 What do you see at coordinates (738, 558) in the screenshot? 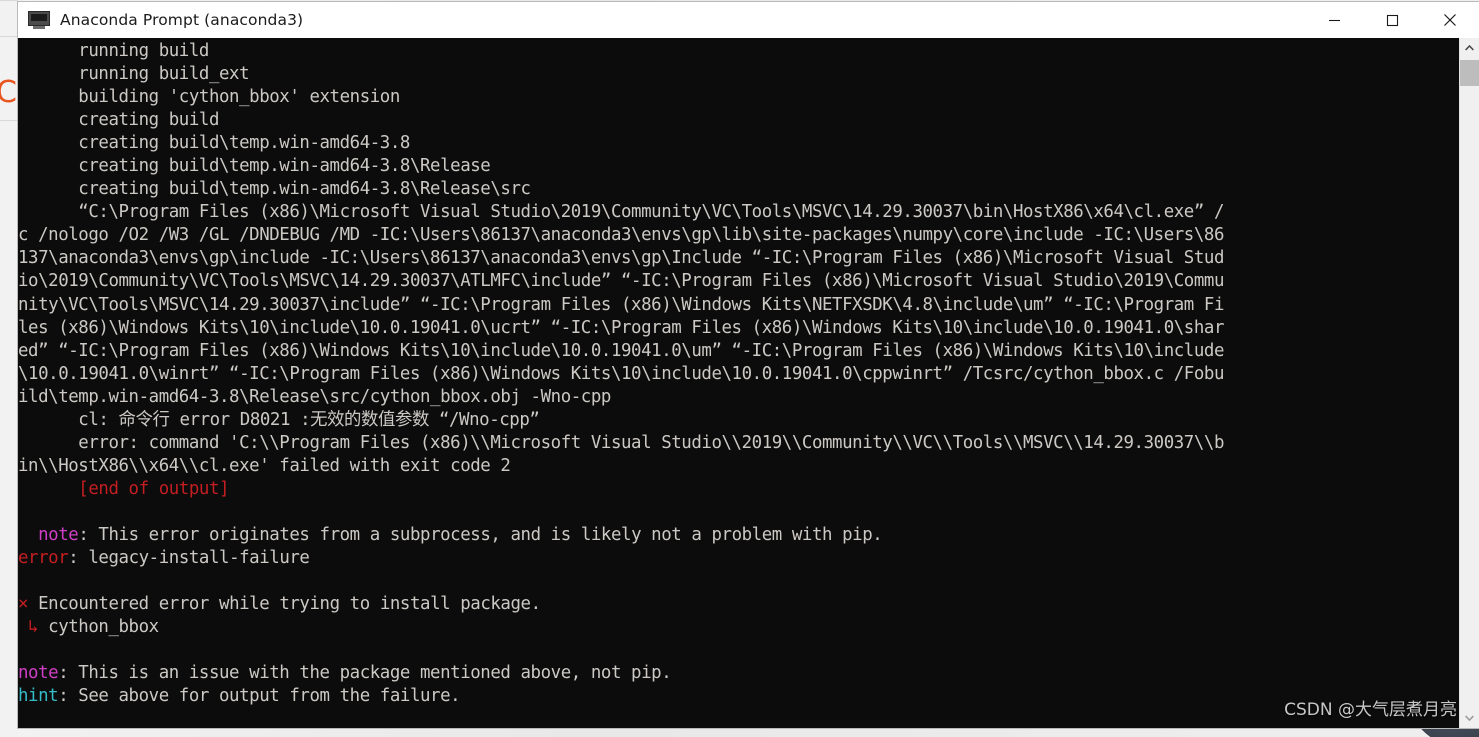
I see `console-line: error: legacy-install-failure` at bounding box center [738, 558].